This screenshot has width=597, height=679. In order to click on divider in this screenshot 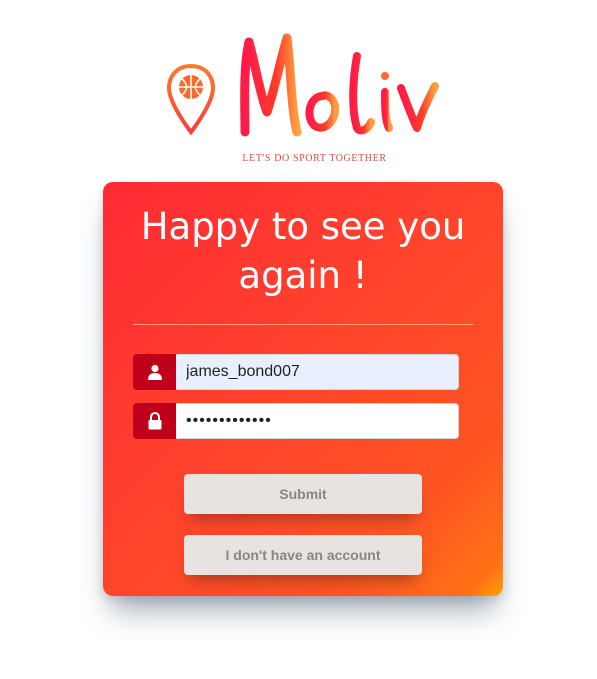, I will do `click(303, 324)`.